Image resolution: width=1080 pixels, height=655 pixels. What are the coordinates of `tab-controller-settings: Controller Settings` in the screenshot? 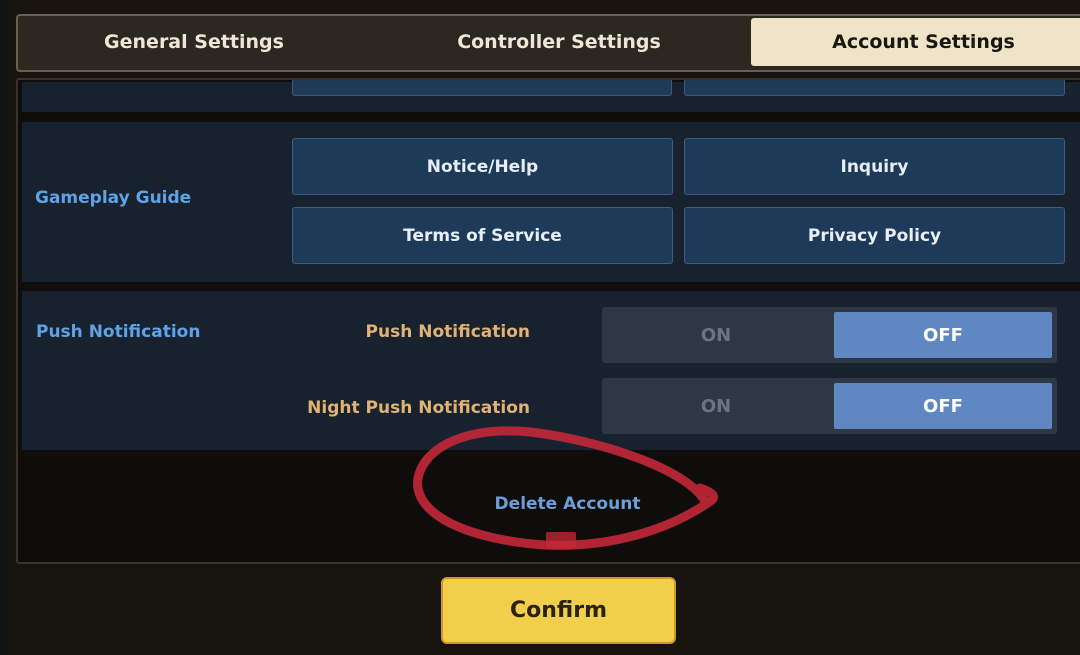 It's located at (559, 42).